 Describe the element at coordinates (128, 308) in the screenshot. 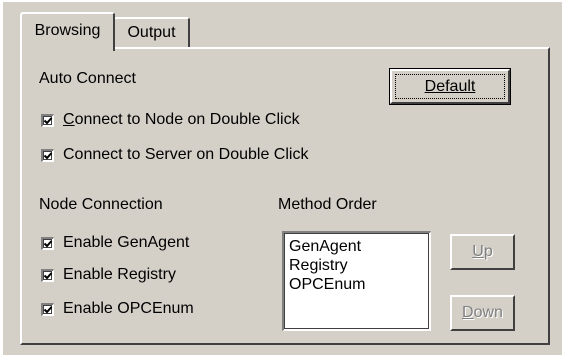

I see `checkbox-label: Enable OPCEnum` at that location.